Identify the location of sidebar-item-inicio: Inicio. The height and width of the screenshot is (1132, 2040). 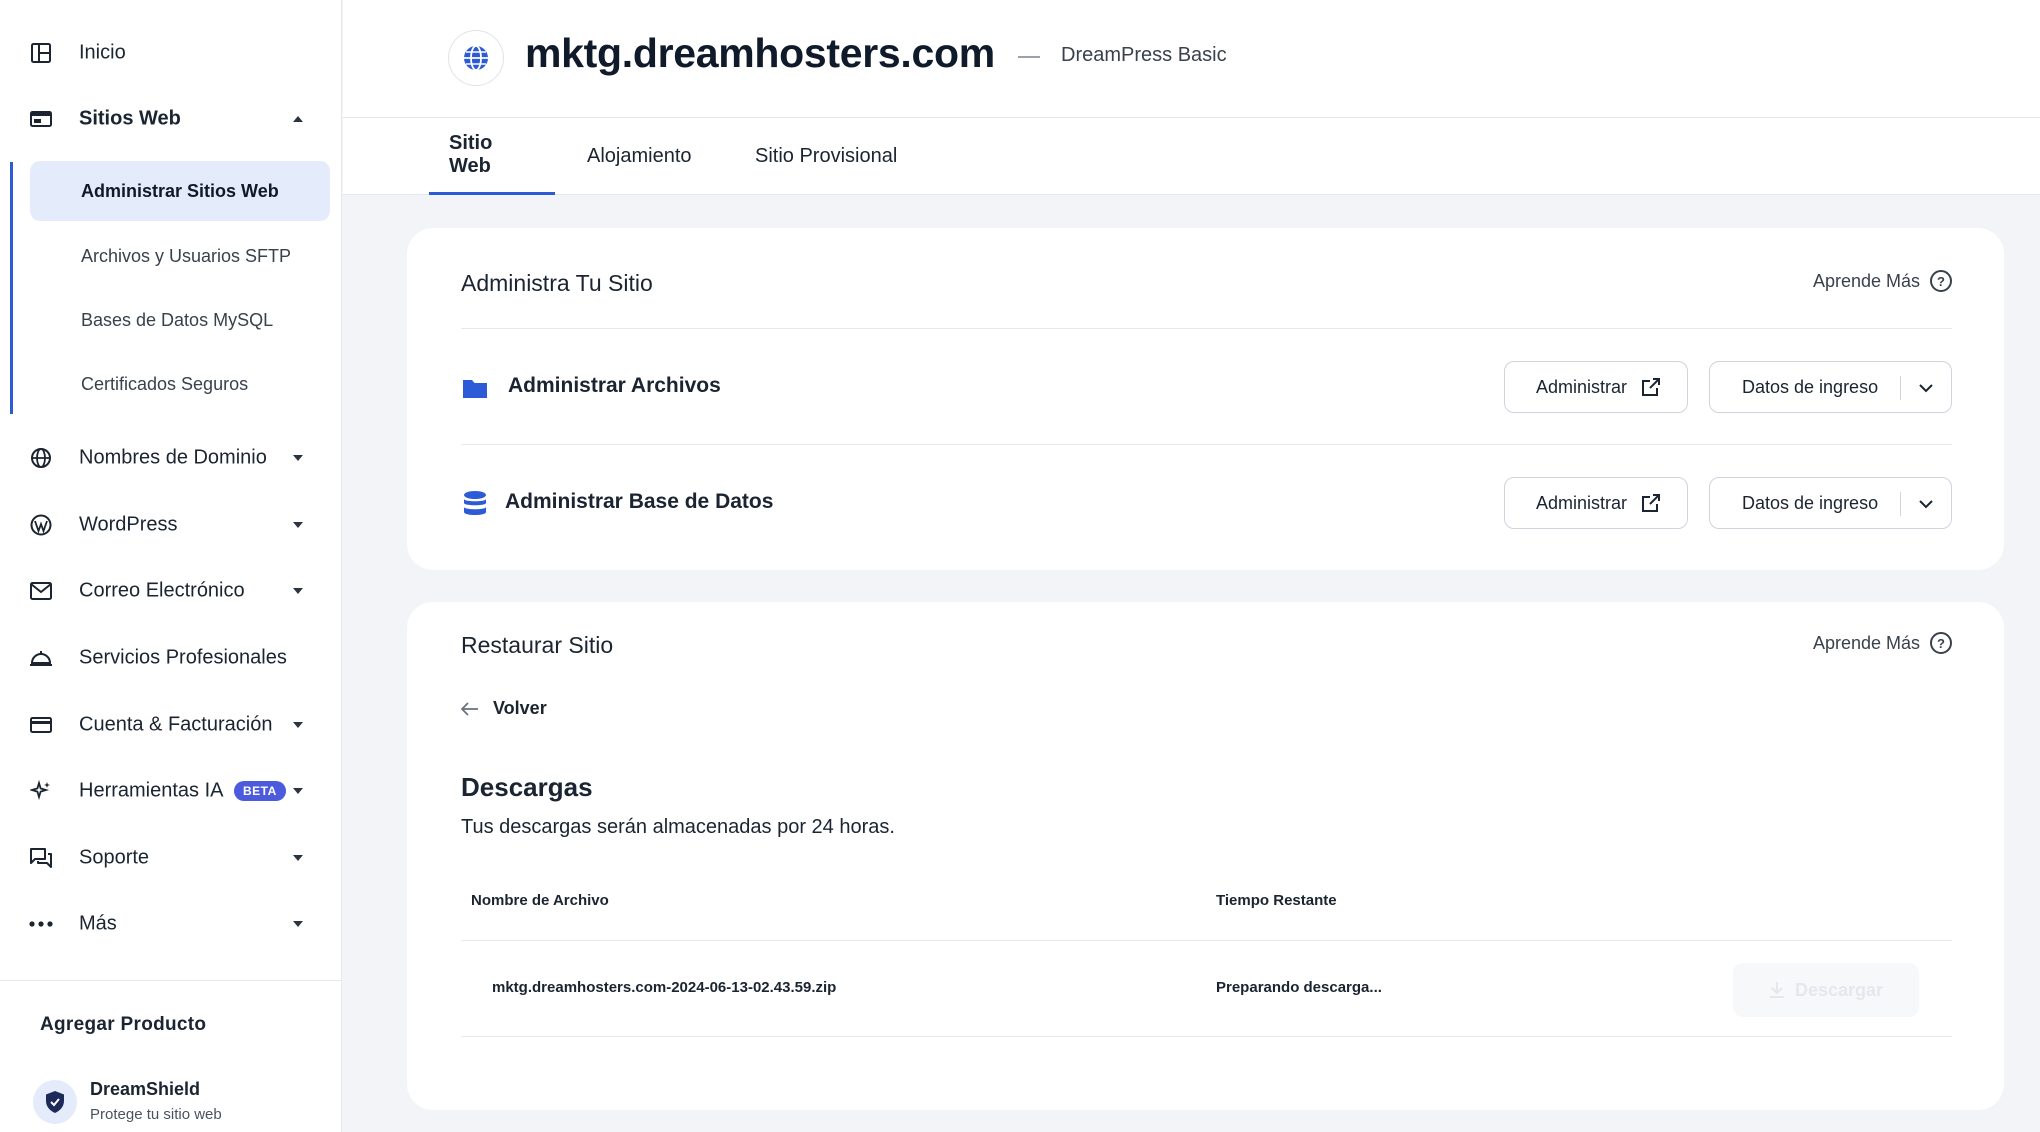
(171, 53).